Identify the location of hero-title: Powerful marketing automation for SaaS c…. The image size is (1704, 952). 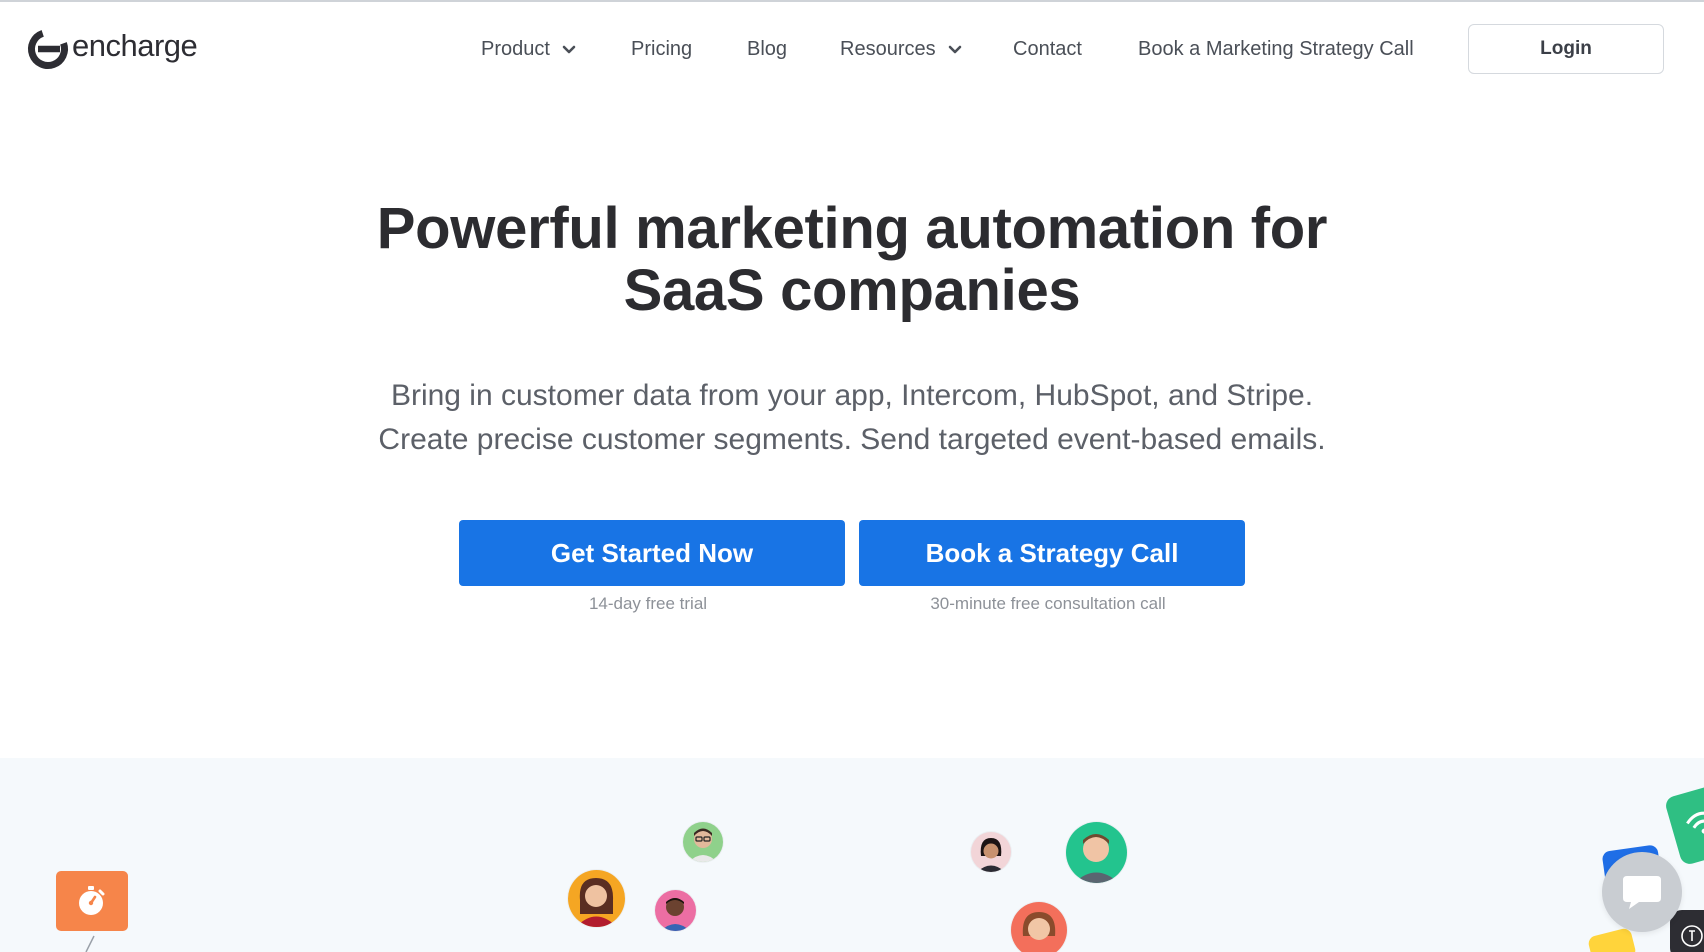
(852, 260).